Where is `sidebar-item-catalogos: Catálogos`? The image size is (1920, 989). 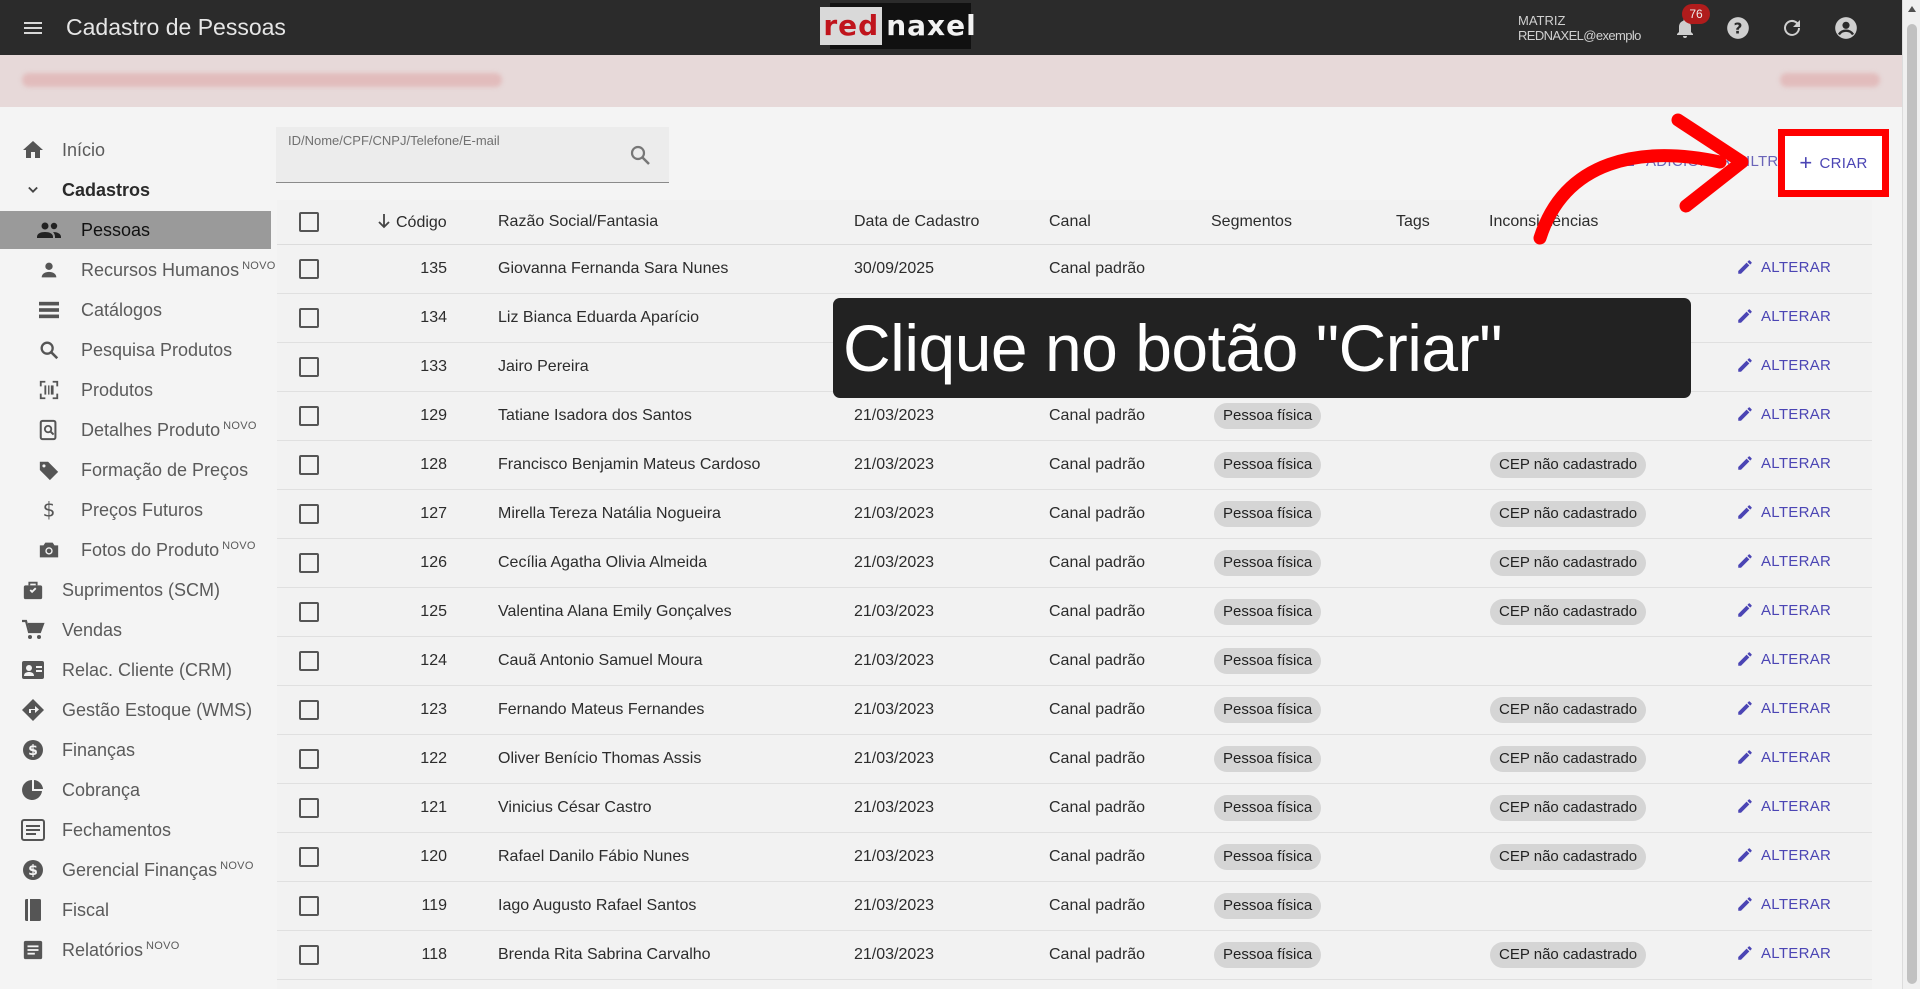
sidebar-item-catalogos: Catálogos is located at coordinates (135, 310).